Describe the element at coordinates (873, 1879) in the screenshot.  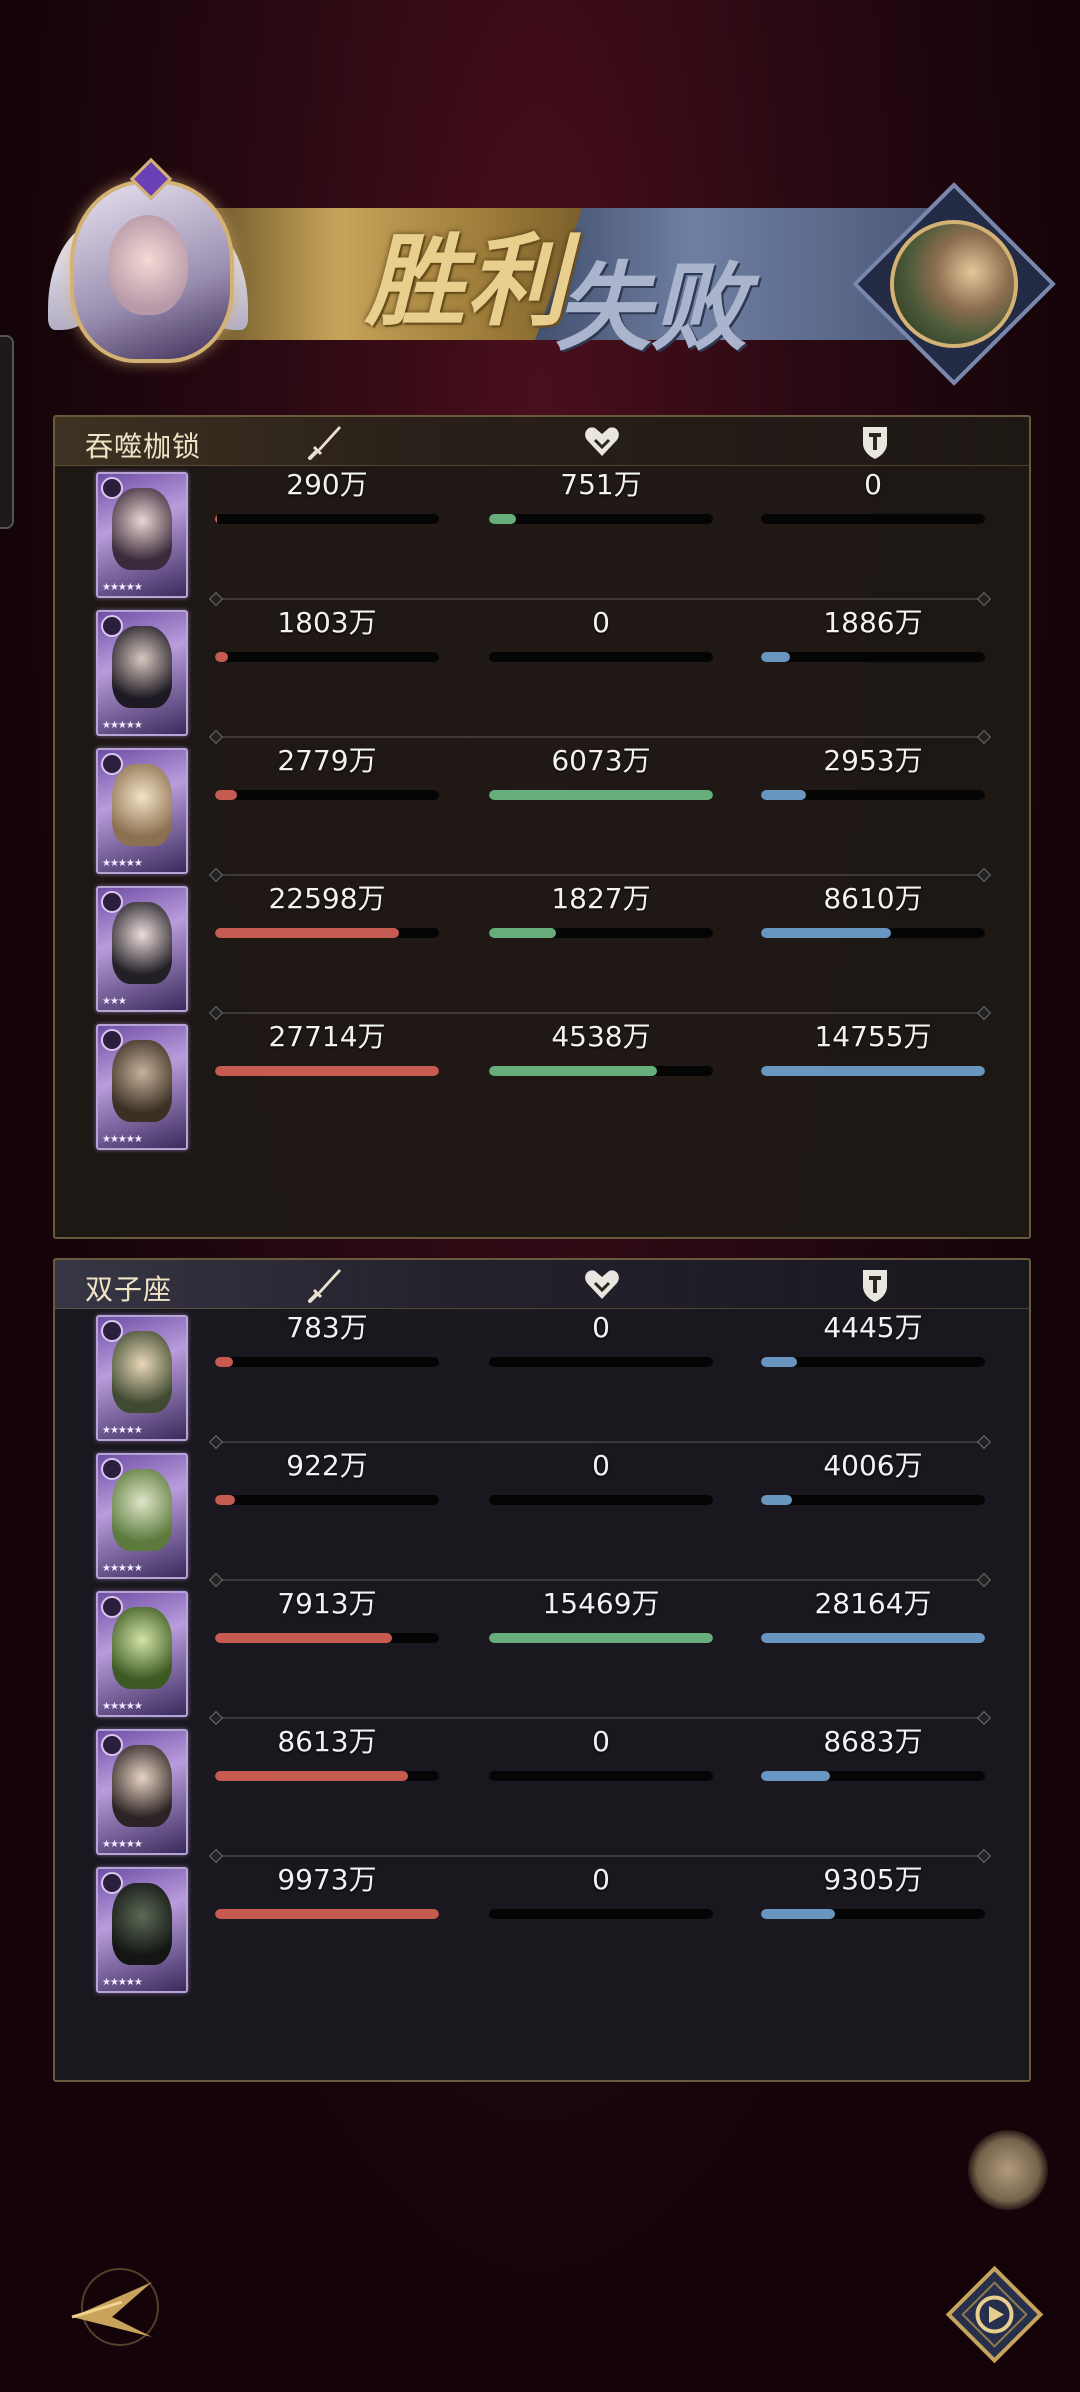
I see `tank-value: 9305万` at that location.